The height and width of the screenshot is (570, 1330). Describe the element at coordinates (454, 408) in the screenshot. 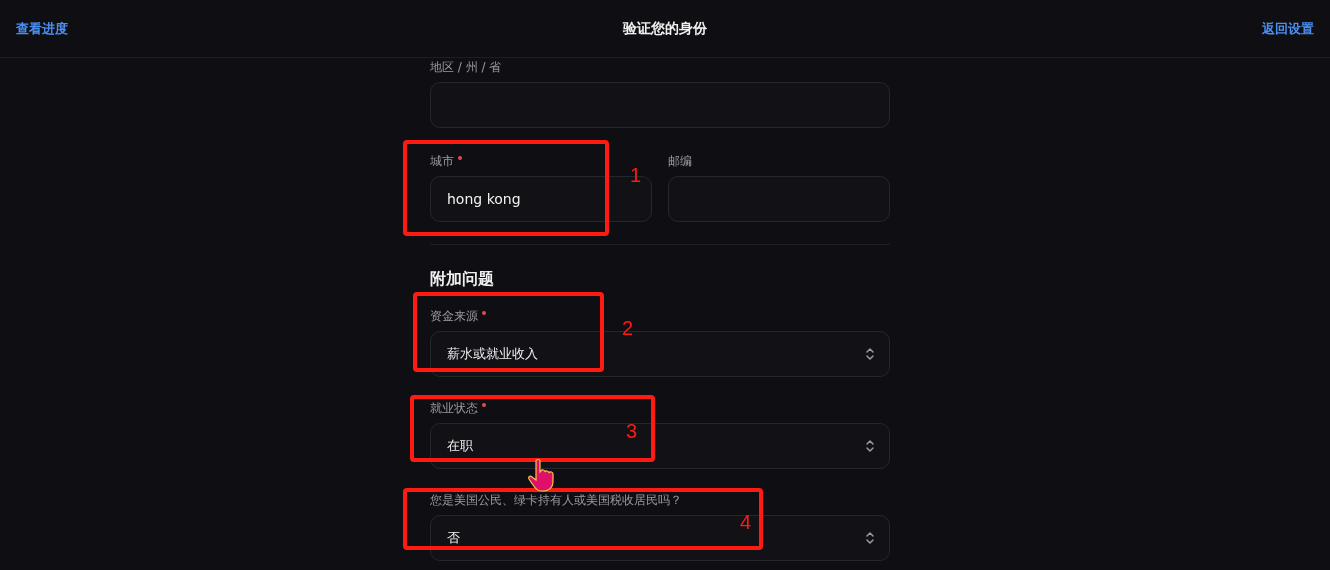

I see `field-label: 就业状态` at that location.